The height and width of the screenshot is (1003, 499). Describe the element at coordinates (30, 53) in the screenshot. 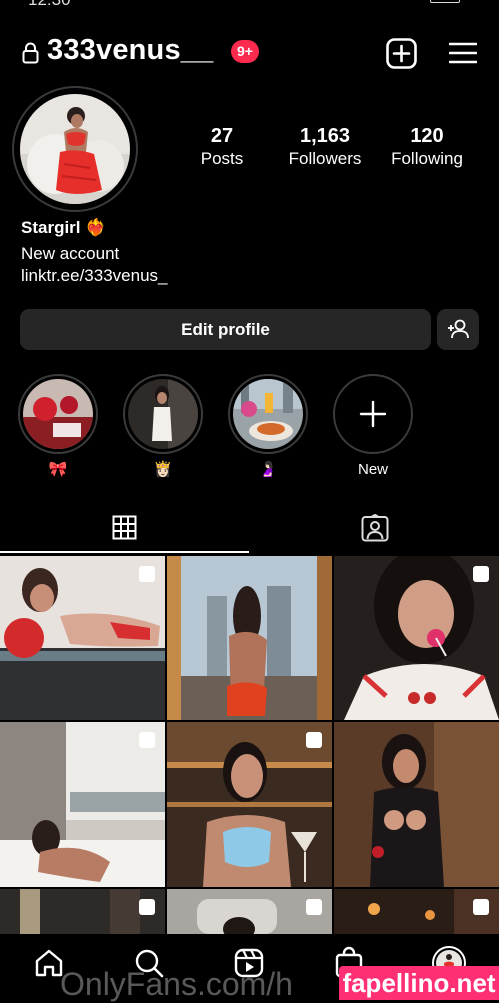

I see `lock-icon` at that location.